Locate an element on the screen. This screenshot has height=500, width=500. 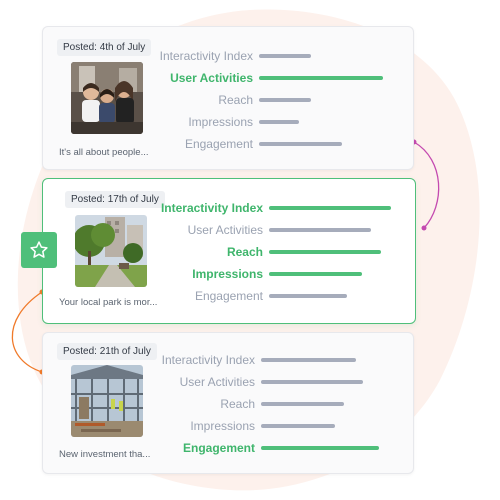
favorite-star-button is located at coordinates (39, 250).